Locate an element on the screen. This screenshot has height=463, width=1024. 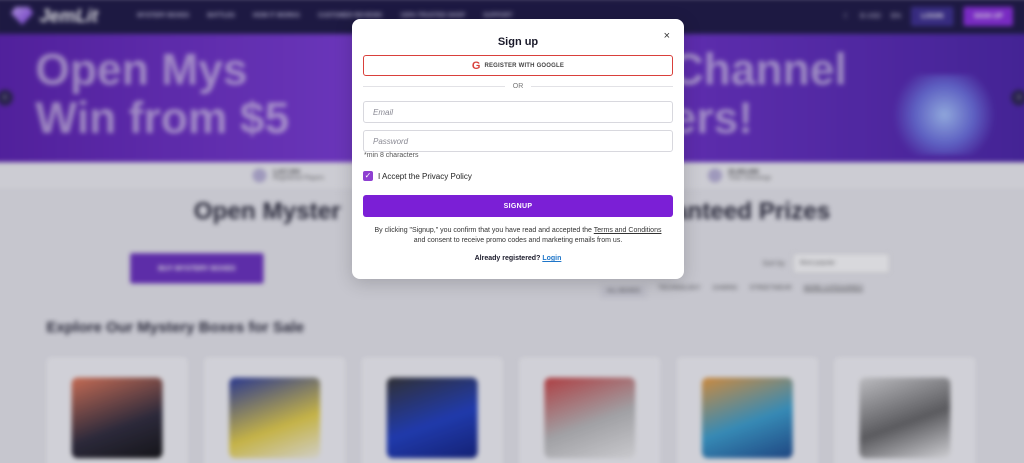
google-icon: G is located at coordinates (476, 65).